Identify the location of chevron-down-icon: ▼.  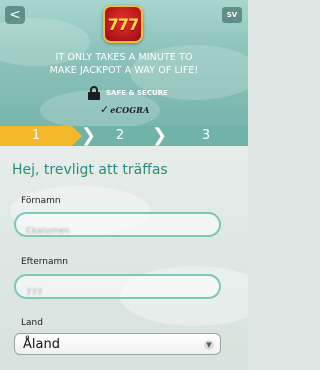
(209, 345).